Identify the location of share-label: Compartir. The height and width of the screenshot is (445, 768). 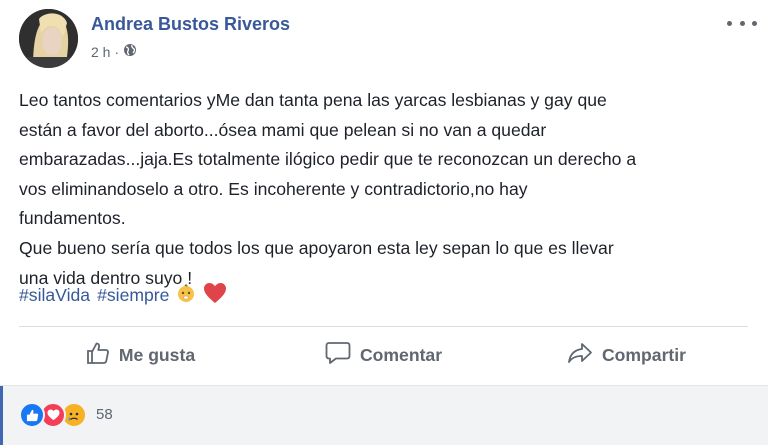
(644, 354).